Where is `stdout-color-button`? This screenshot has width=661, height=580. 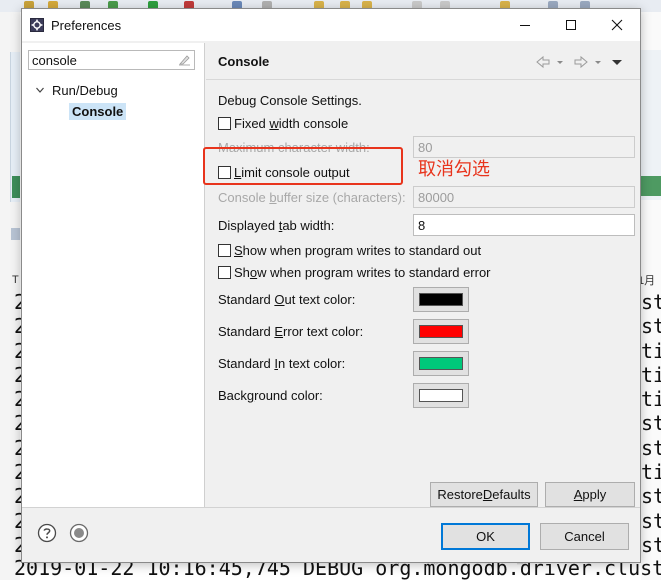 stdout-color-button is located at coordinates (441, 299).